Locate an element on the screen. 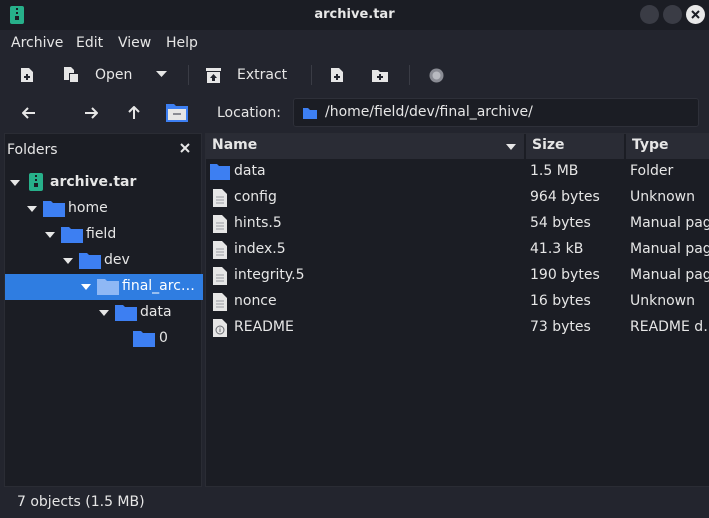 Image resolution: width=709 pixels, height=518 pixels. menu-archive: Archive is located at coordinates (37, 43).